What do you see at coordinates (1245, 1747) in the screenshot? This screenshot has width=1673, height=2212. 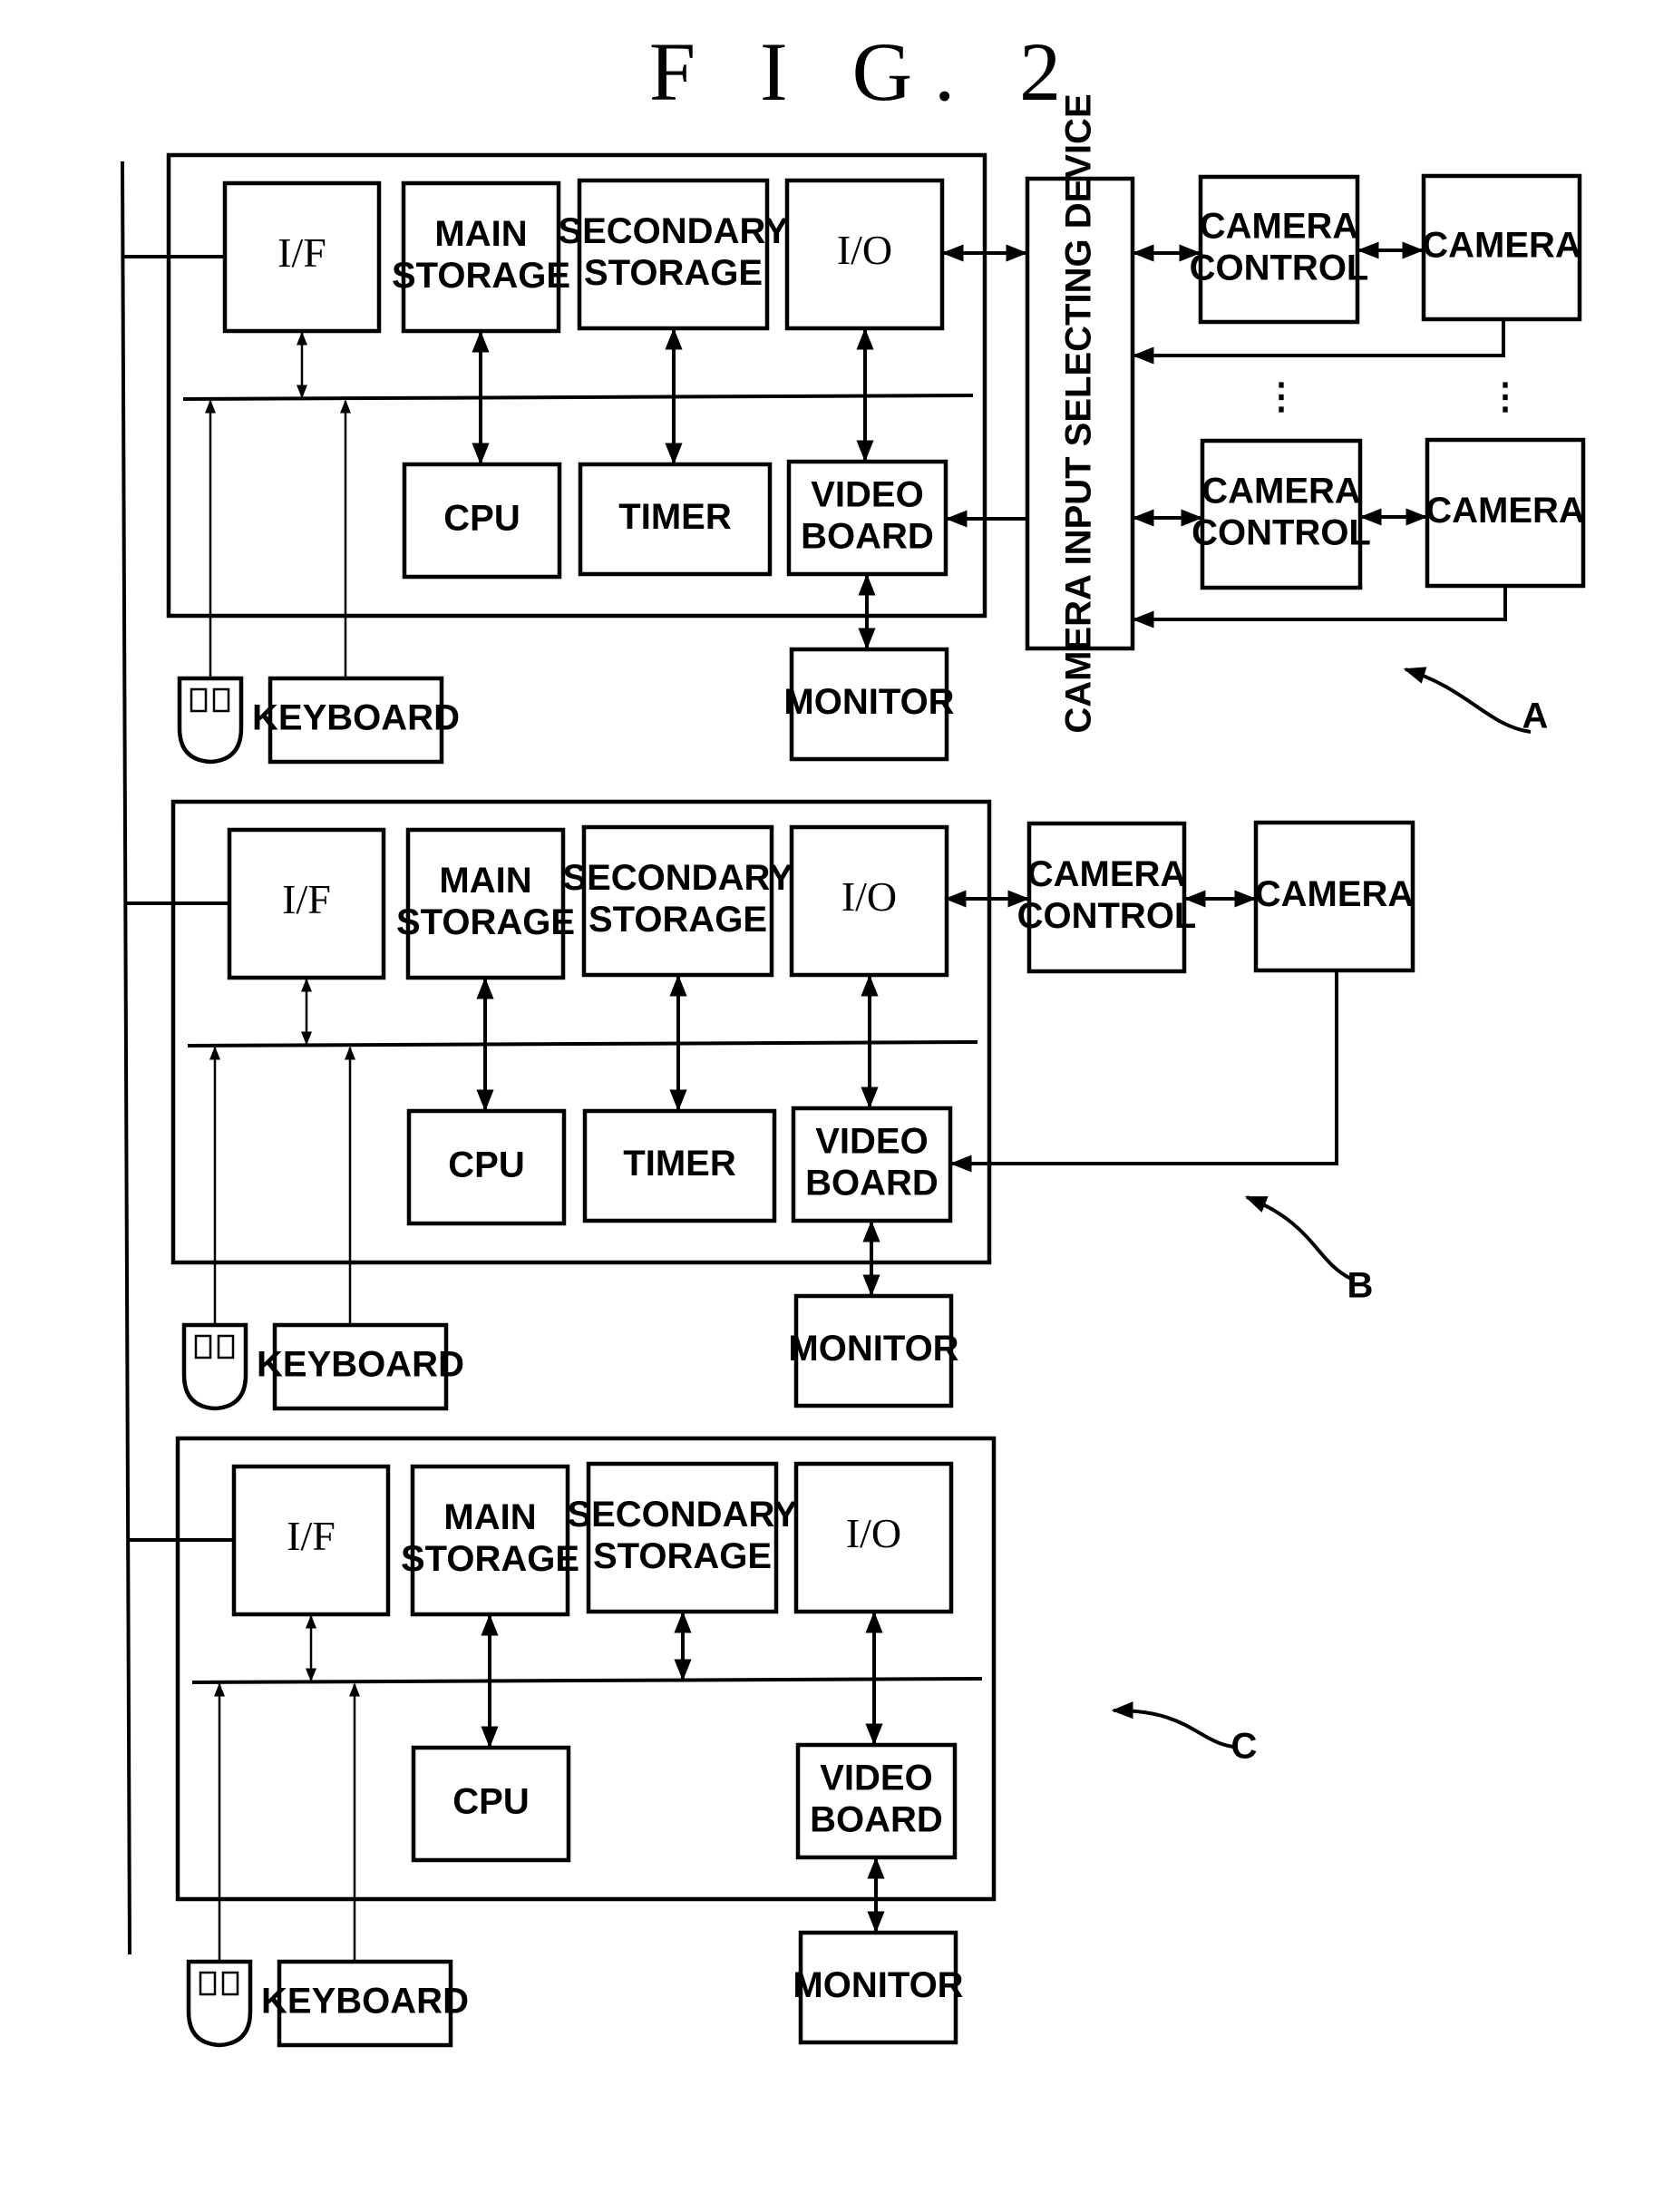 I see `reference-label-c: C` at bounding box center [1245, 1747].